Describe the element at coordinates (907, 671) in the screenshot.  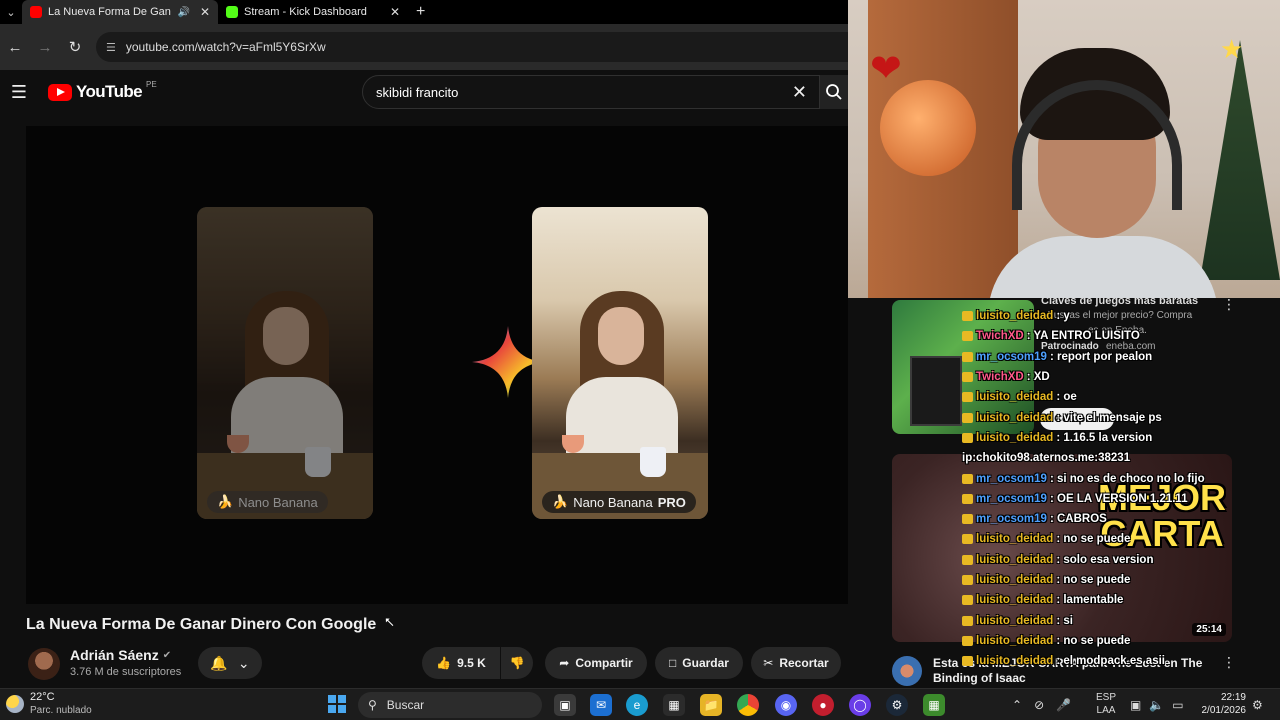
I see `recommended-channel-avatar` at that location.